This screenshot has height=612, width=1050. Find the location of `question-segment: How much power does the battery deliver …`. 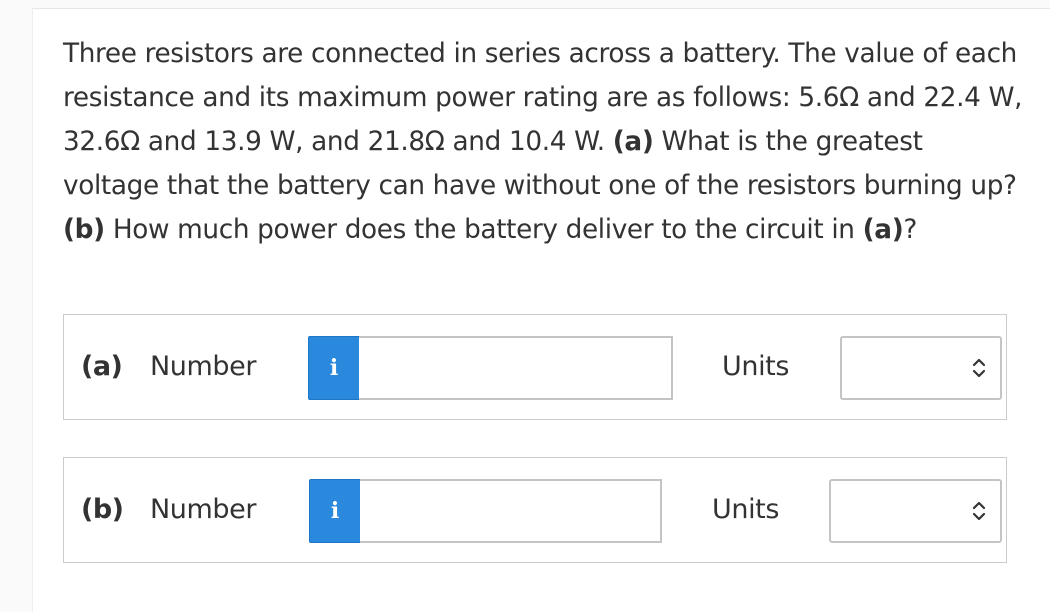

question-segment: How much power does the battery deliver … is located at coordinates (483, 230).